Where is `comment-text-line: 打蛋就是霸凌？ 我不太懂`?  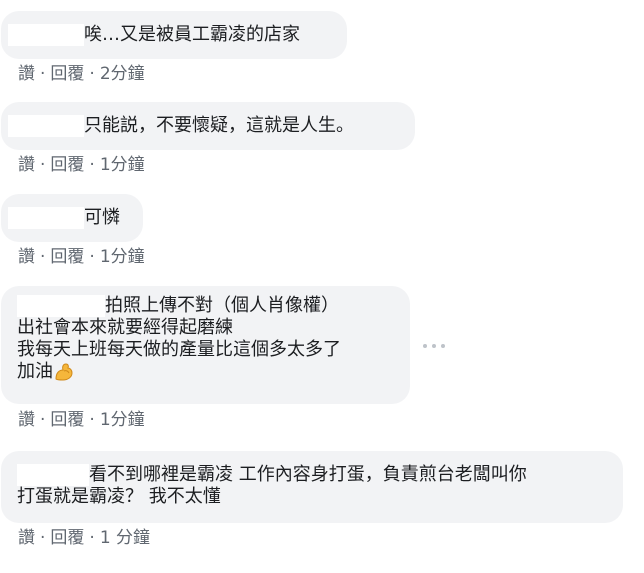
comment-text-line: 打蛋就是霸凌？ 我不太懂 is located at coordinates (119, 496).